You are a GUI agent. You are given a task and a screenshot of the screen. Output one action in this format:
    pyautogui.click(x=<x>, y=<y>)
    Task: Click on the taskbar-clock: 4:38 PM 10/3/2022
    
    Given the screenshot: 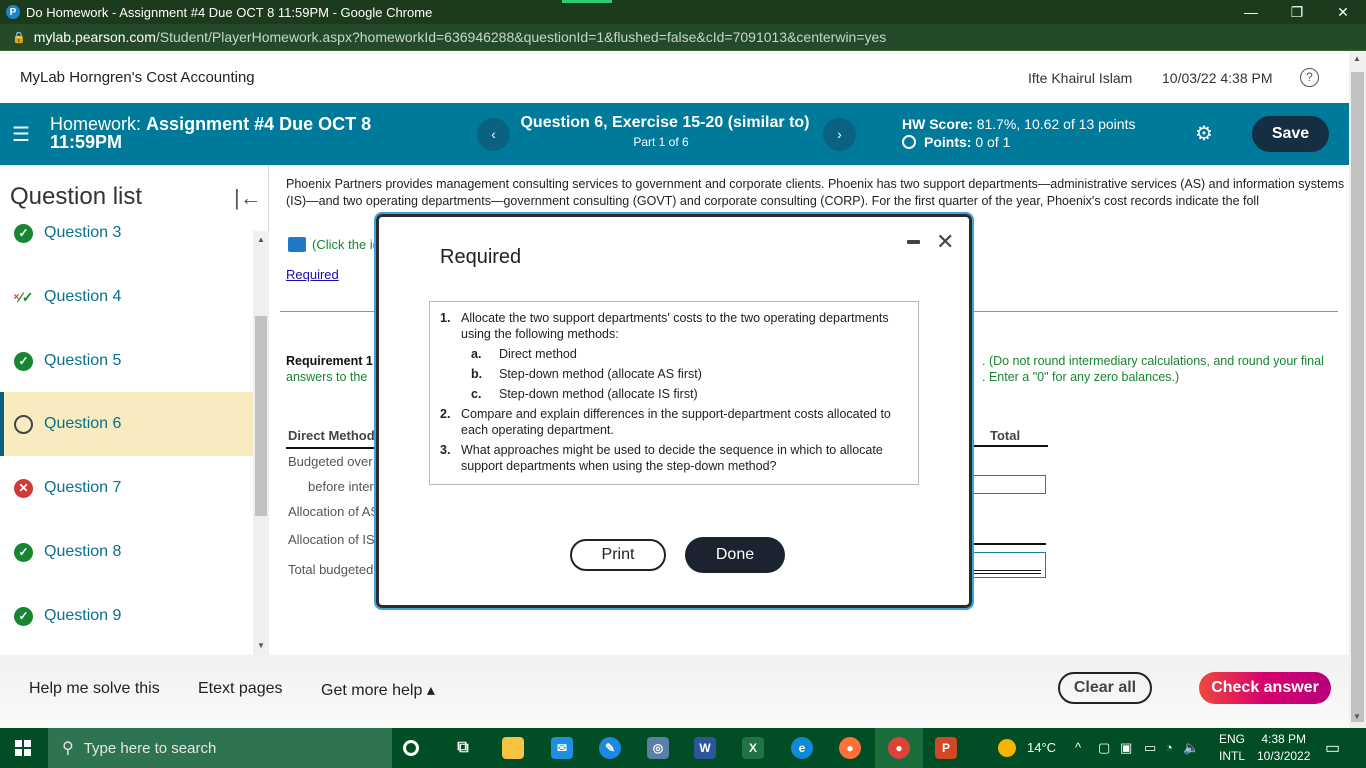 What is the action you would take?
    pyautogui.click(x=1283, y=748)
    